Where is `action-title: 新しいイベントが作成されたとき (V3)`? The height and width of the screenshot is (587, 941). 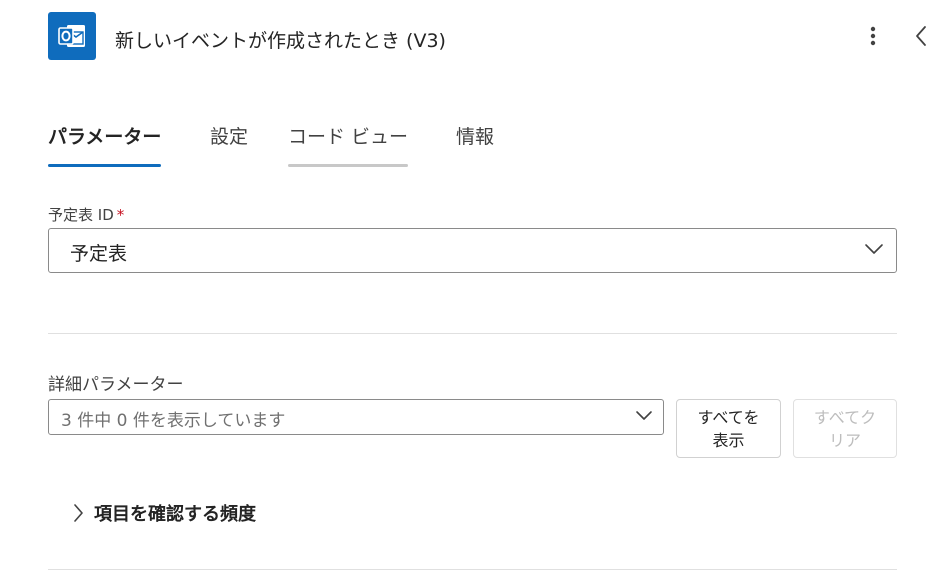 action-title: 新しいイベントが作成されたとき (V3) is located at coordinates (280, 41).